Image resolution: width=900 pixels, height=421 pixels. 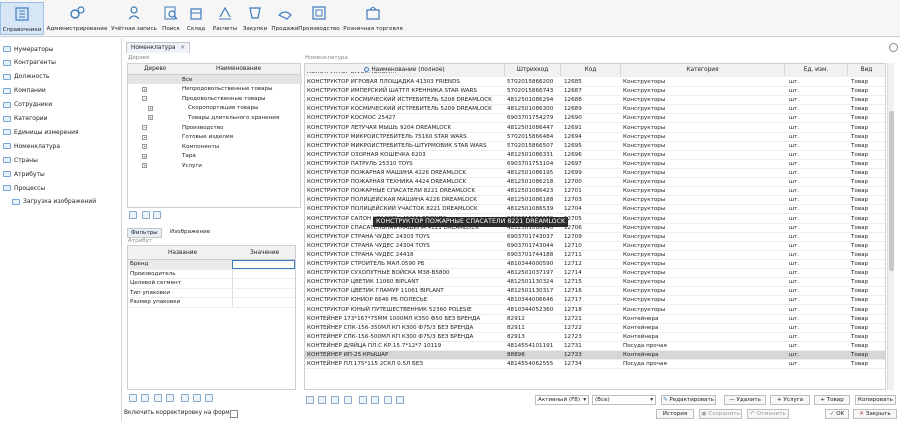 I want to click on ok-button: ✓ OK, so click(x=837, y=414).